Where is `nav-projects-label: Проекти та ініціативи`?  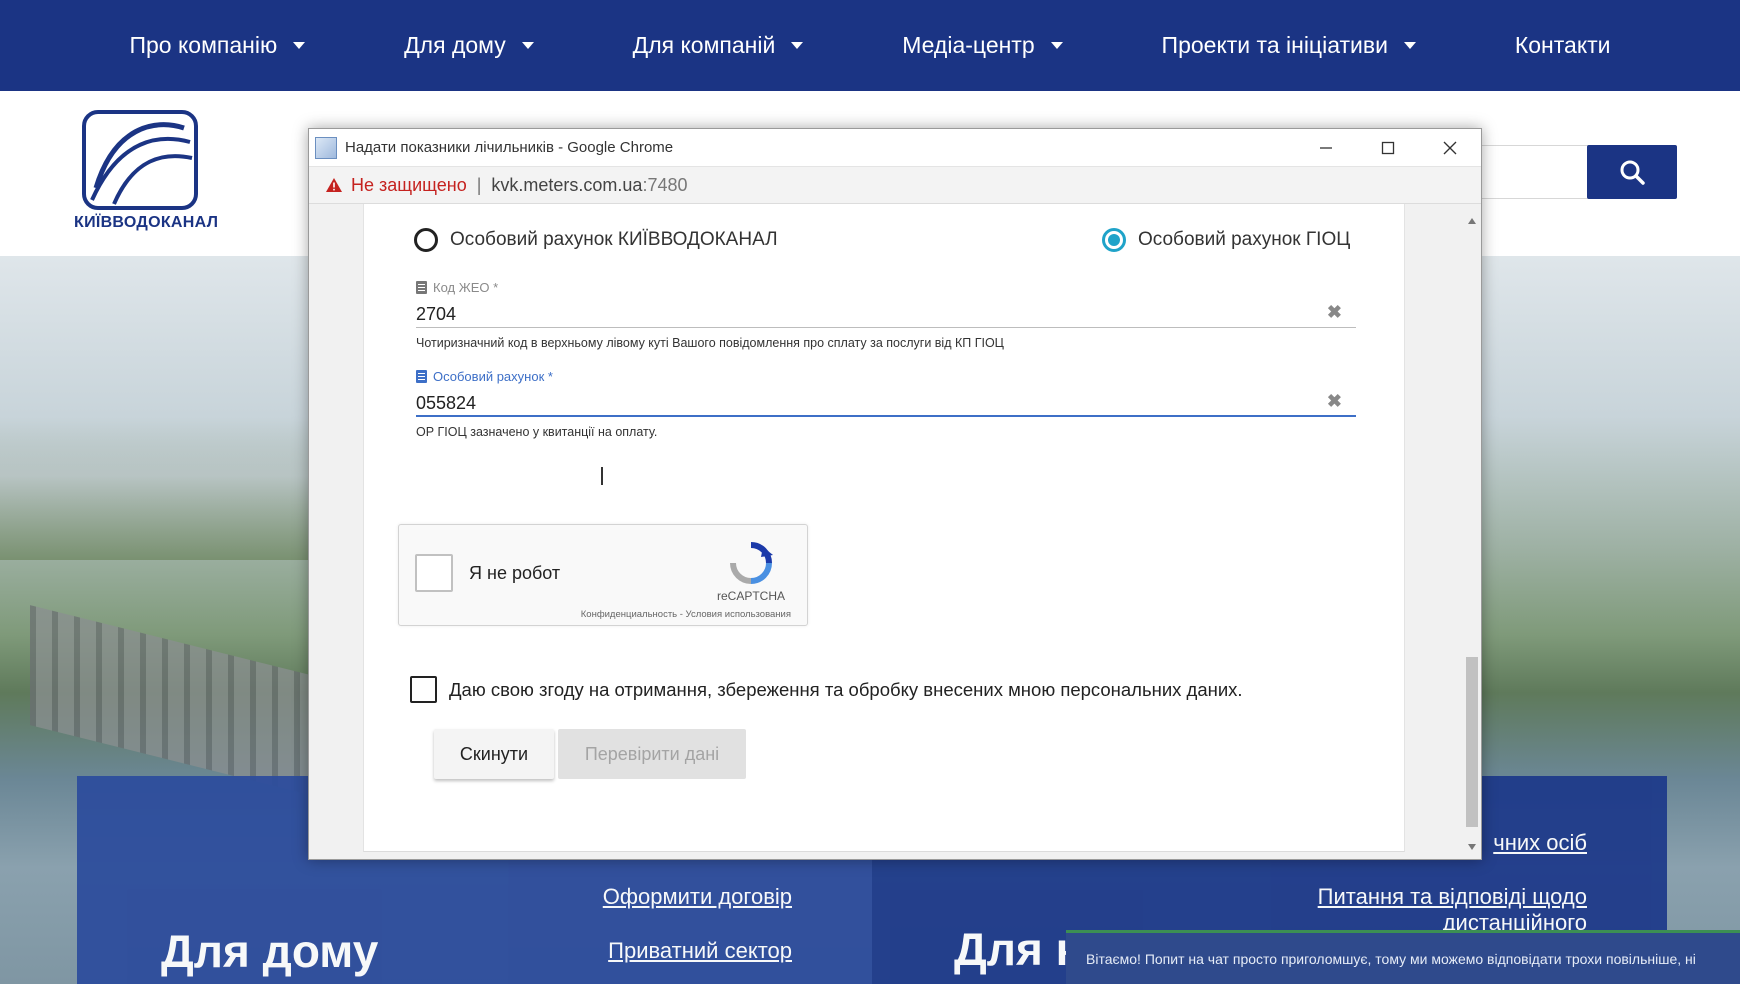
nav-projects-label: Проекти та ініціативи is located at coordinates (1274, 45).